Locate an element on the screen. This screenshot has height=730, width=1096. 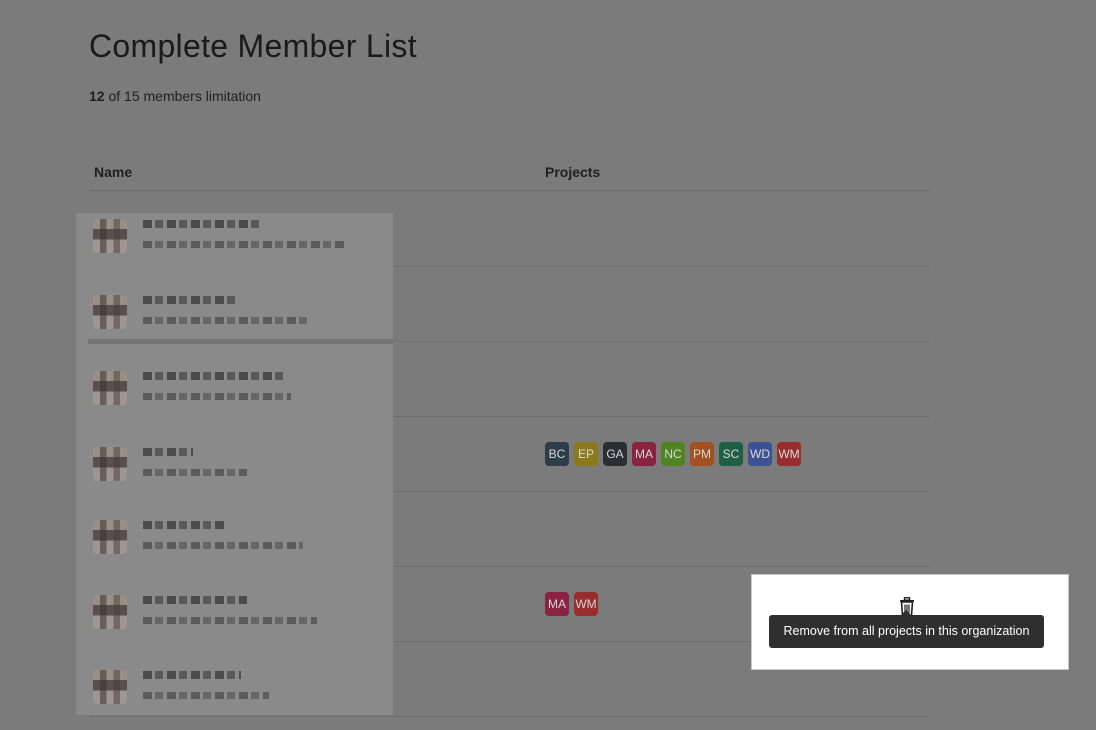
member-count: 12 is located at coordinates (97, 96).